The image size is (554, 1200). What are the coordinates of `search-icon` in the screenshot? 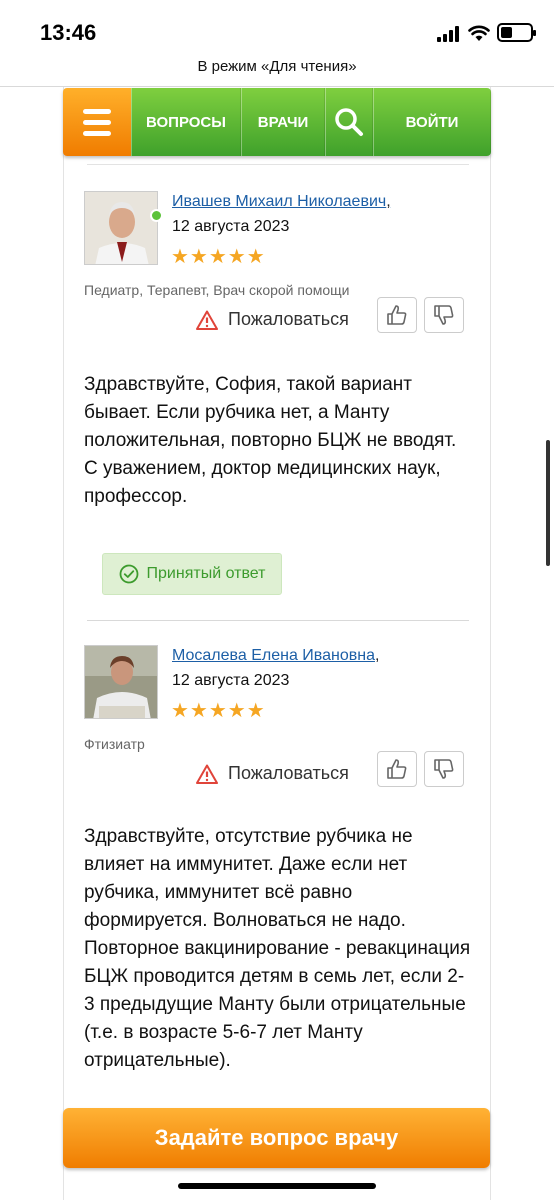 It's located at (349, 122).